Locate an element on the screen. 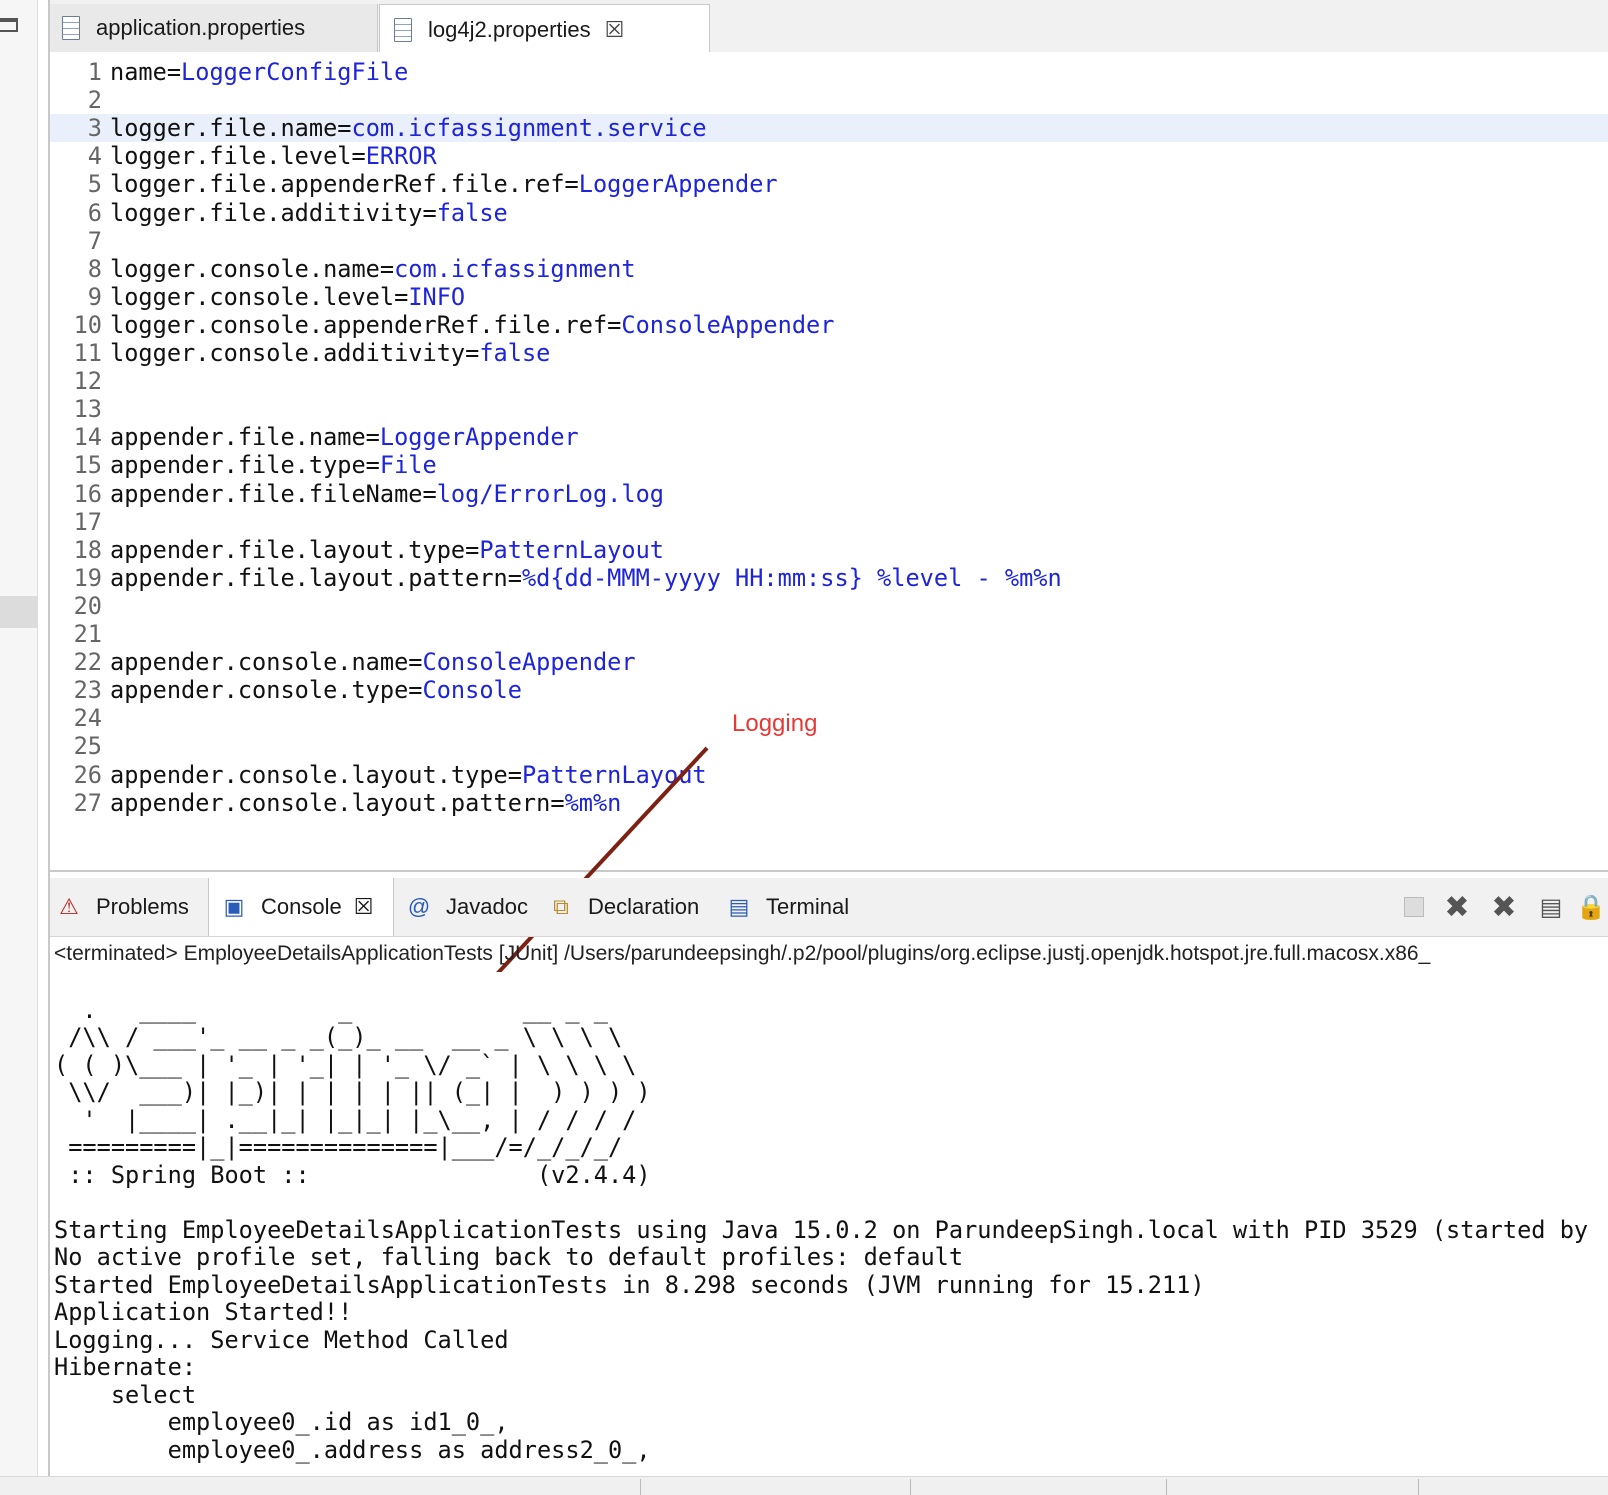 This screenshot has height=1495, width=1608. line-content: logger.console.level=INFO is located at coordinates (287, 297).